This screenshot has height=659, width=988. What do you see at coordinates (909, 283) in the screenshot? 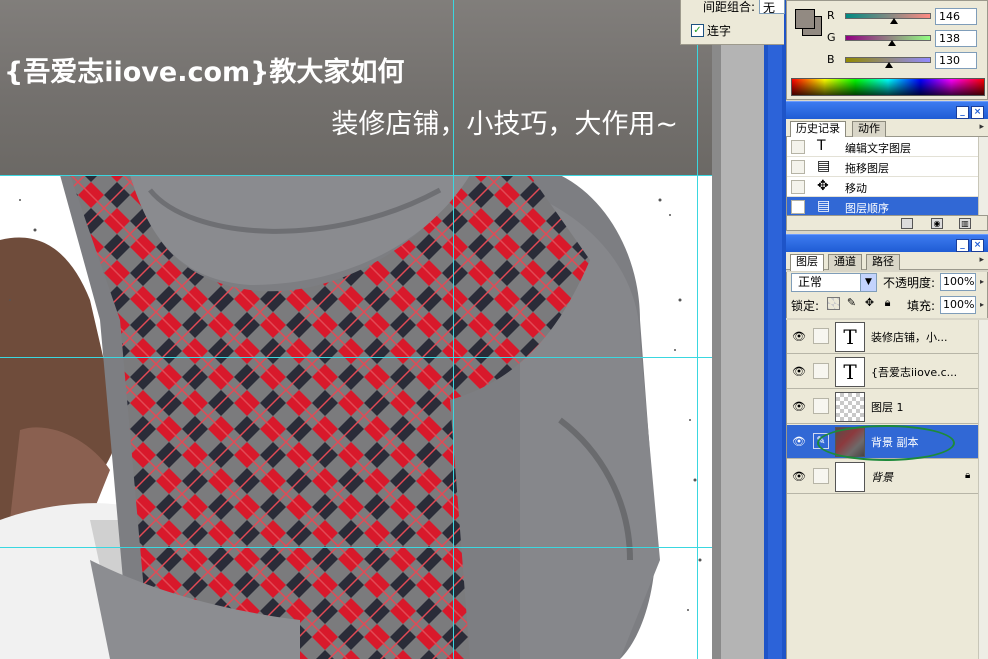
I see `opacity-label: 不透明度:` at bounding box center [909, 283].